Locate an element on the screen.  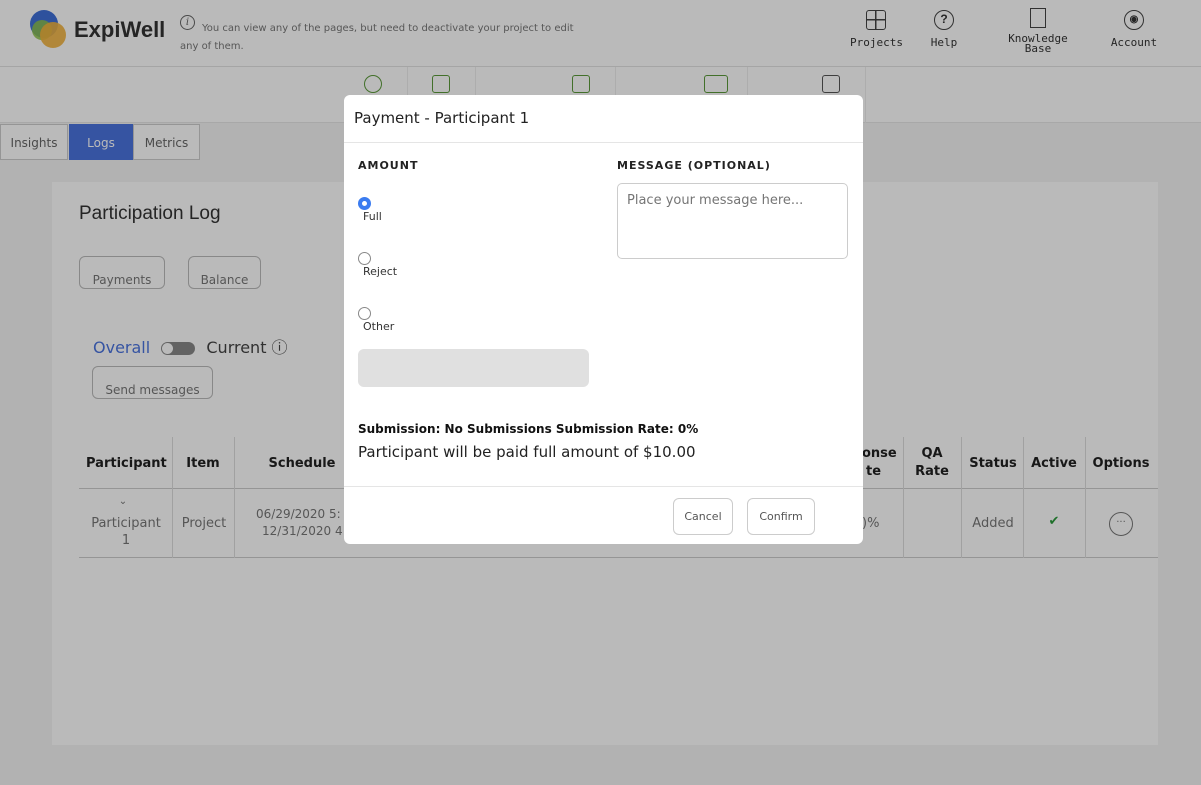
radio-reject-label: Reject is located at coordinates (380, 271).